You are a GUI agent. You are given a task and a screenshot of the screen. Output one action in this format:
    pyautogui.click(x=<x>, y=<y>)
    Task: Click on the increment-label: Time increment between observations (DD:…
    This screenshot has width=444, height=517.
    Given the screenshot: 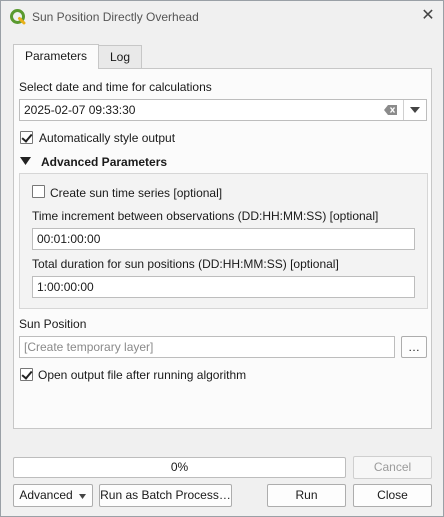 What is the action you would take?
    pyautogui.click(x=205, y=216)
    